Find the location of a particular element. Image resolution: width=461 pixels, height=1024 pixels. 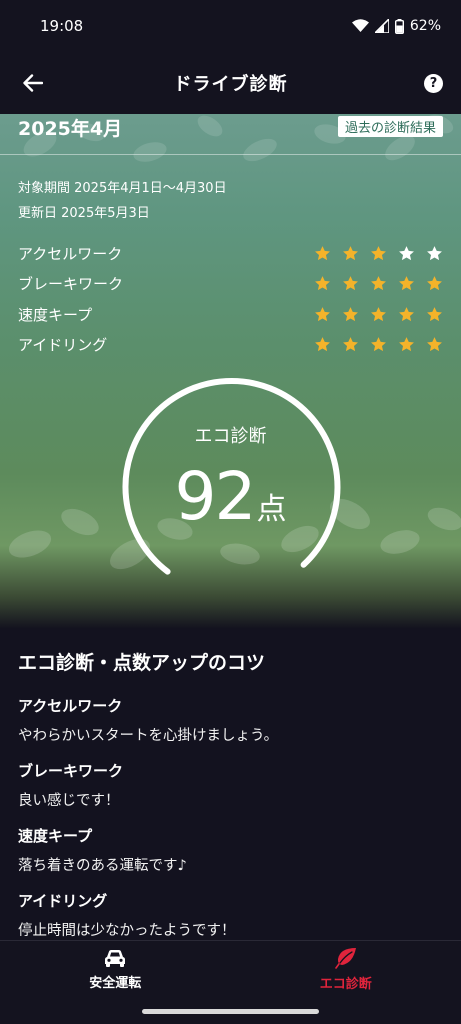

past-results-button: 過去の診断結果 is located at coordinates (390, 126).